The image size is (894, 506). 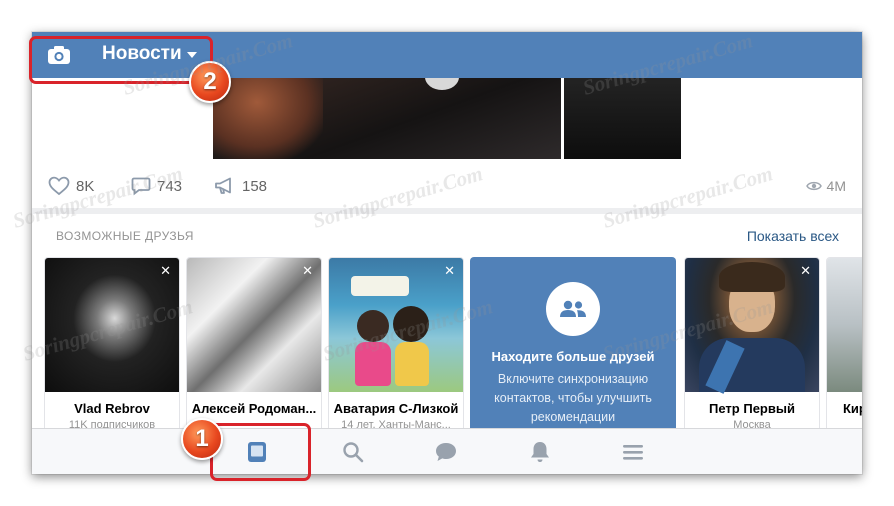 I want to click on find-friends-title: Находите больше друзей, so click(x=573, y=356).